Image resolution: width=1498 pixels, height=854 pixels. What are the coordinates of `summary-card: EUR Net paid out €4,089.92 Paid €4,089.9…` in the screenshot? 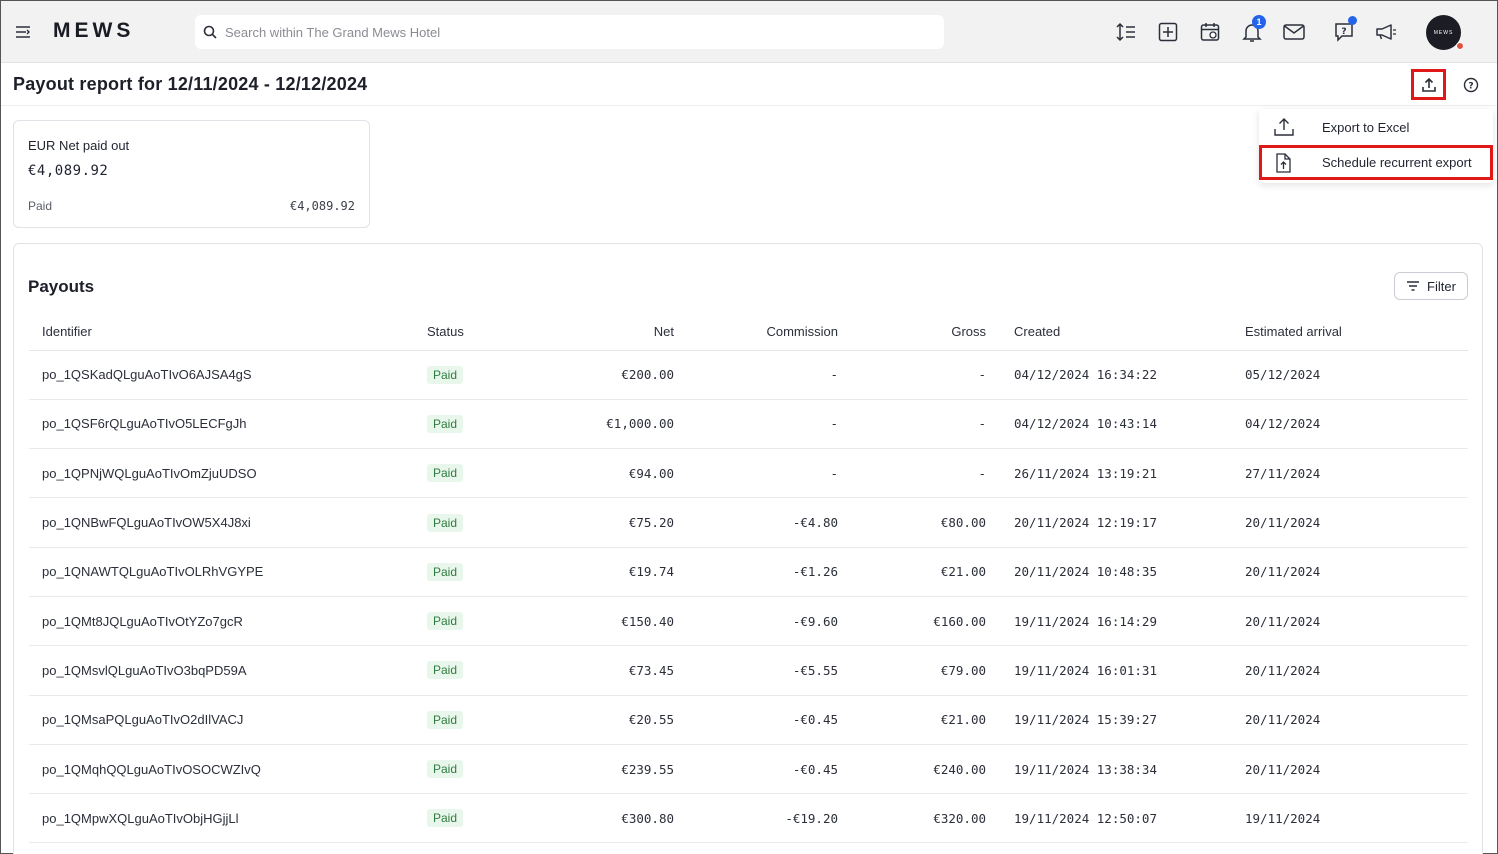 It's located at (191, 174).